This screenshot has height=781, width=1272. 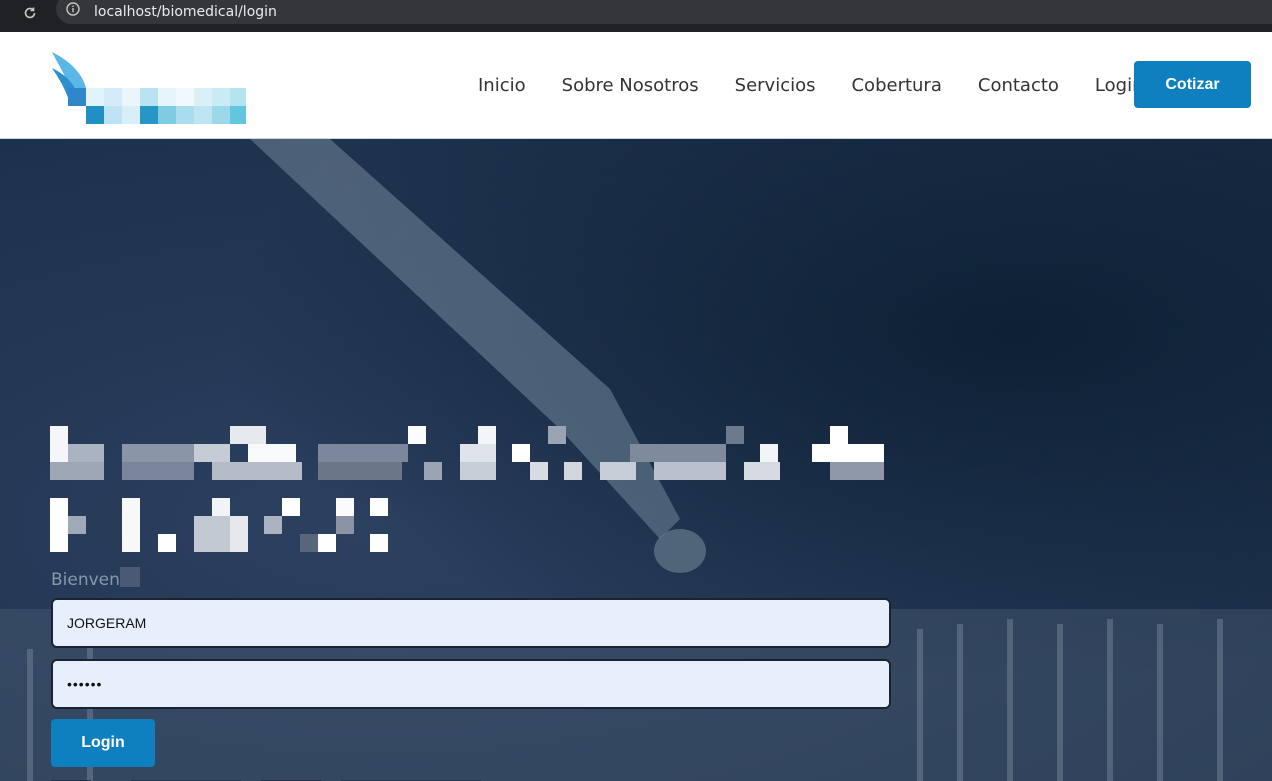 I want to click on nav-contacto: Contacto, so click(x=1018, y=85).